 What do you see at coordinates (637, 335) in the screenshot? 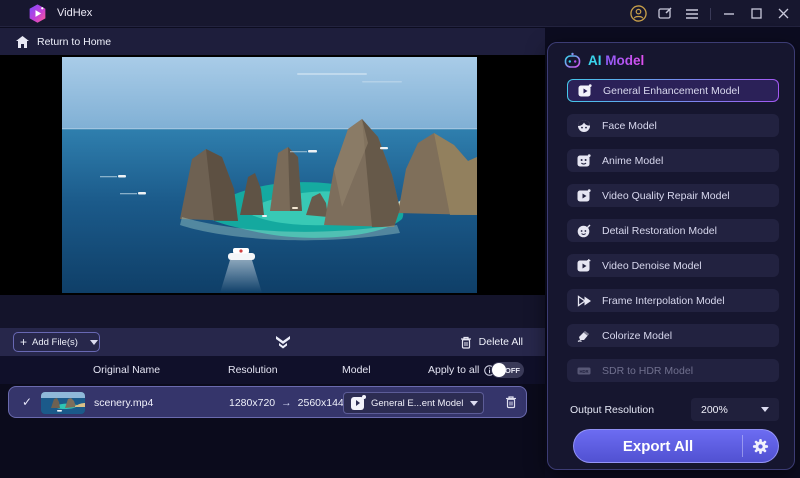
I see `sidebar-item-label: Colorize Model` at bounding box center [637, 335].